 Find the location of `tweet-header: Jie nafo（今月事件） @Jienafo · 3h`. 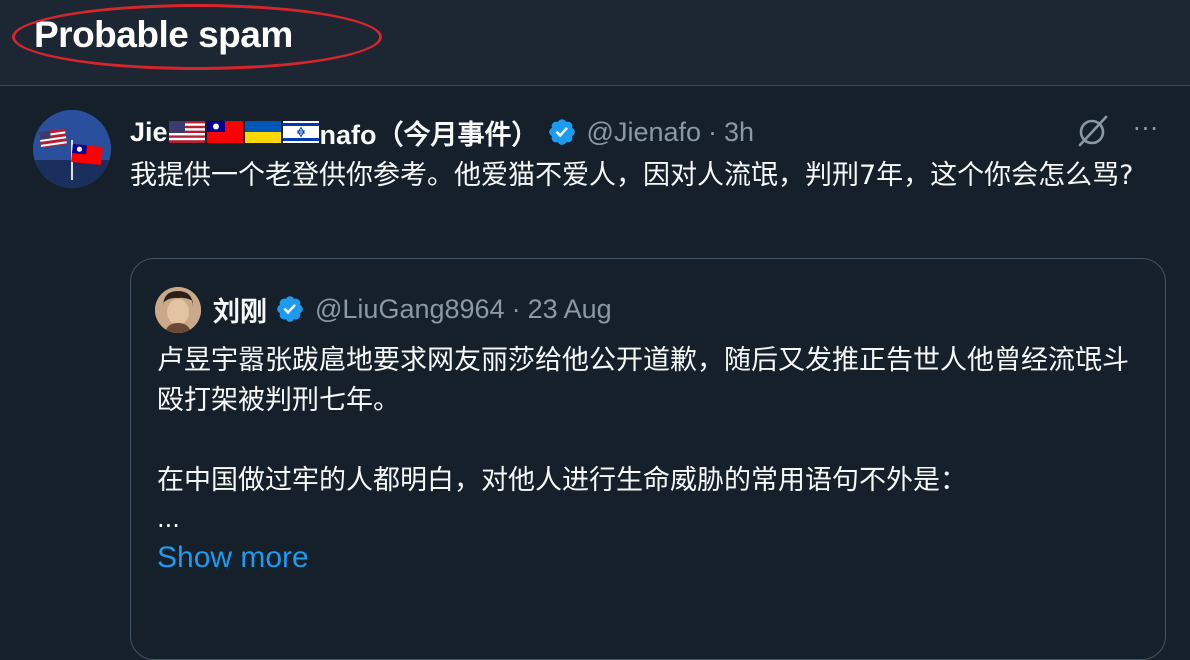

tweet-header: Jie nafo（今月事件） @Jienafo · 3h is located at coordinates (442, 132).